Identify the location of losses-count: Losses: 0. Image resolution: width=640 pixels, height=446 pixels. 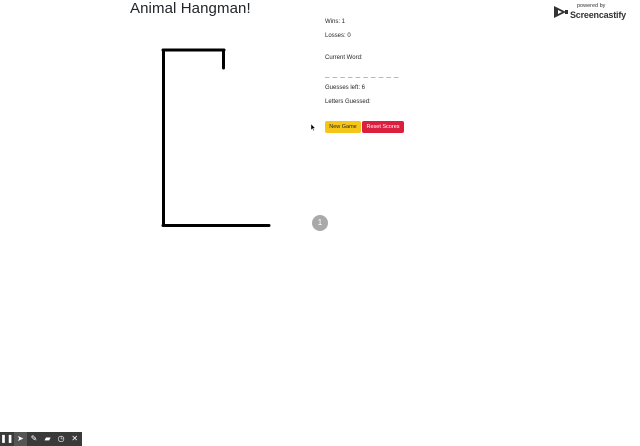
(338, 36).